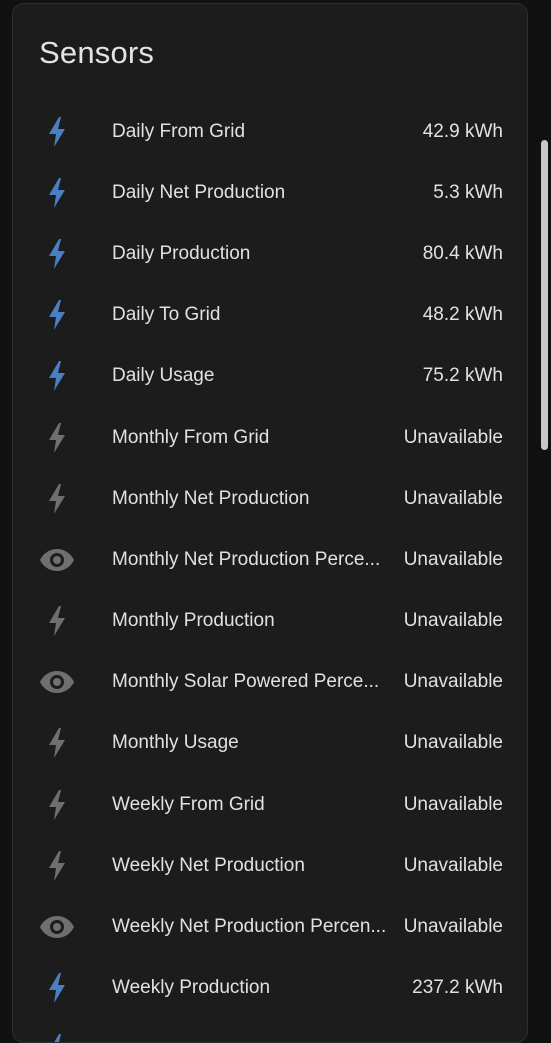 The width and height of the screenshot is (551, 1043). What do you see at coordinates (462, 131) in the screenshot?
I see `sensor-value: 42.9 kWh` at bounding box center [462, 131].